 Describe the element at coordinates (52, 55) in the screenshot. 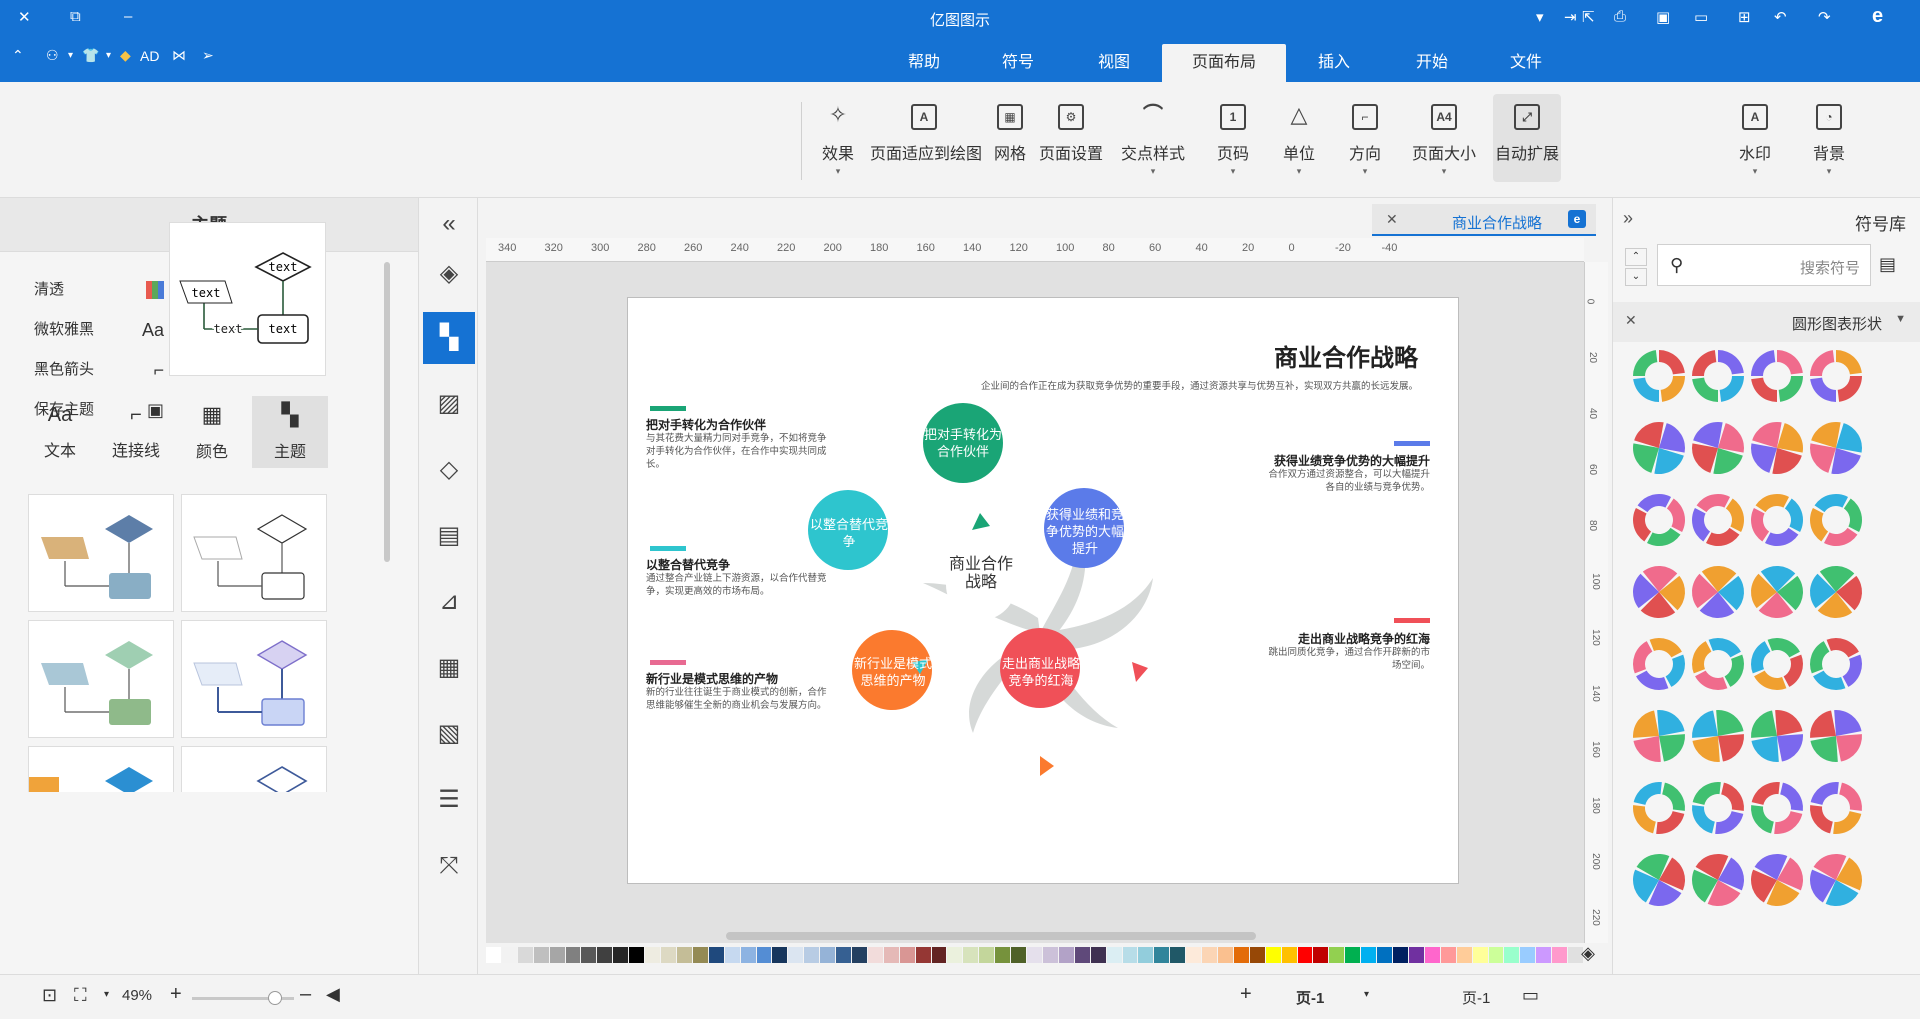

I see `layout-icon: ⚇` at that location.